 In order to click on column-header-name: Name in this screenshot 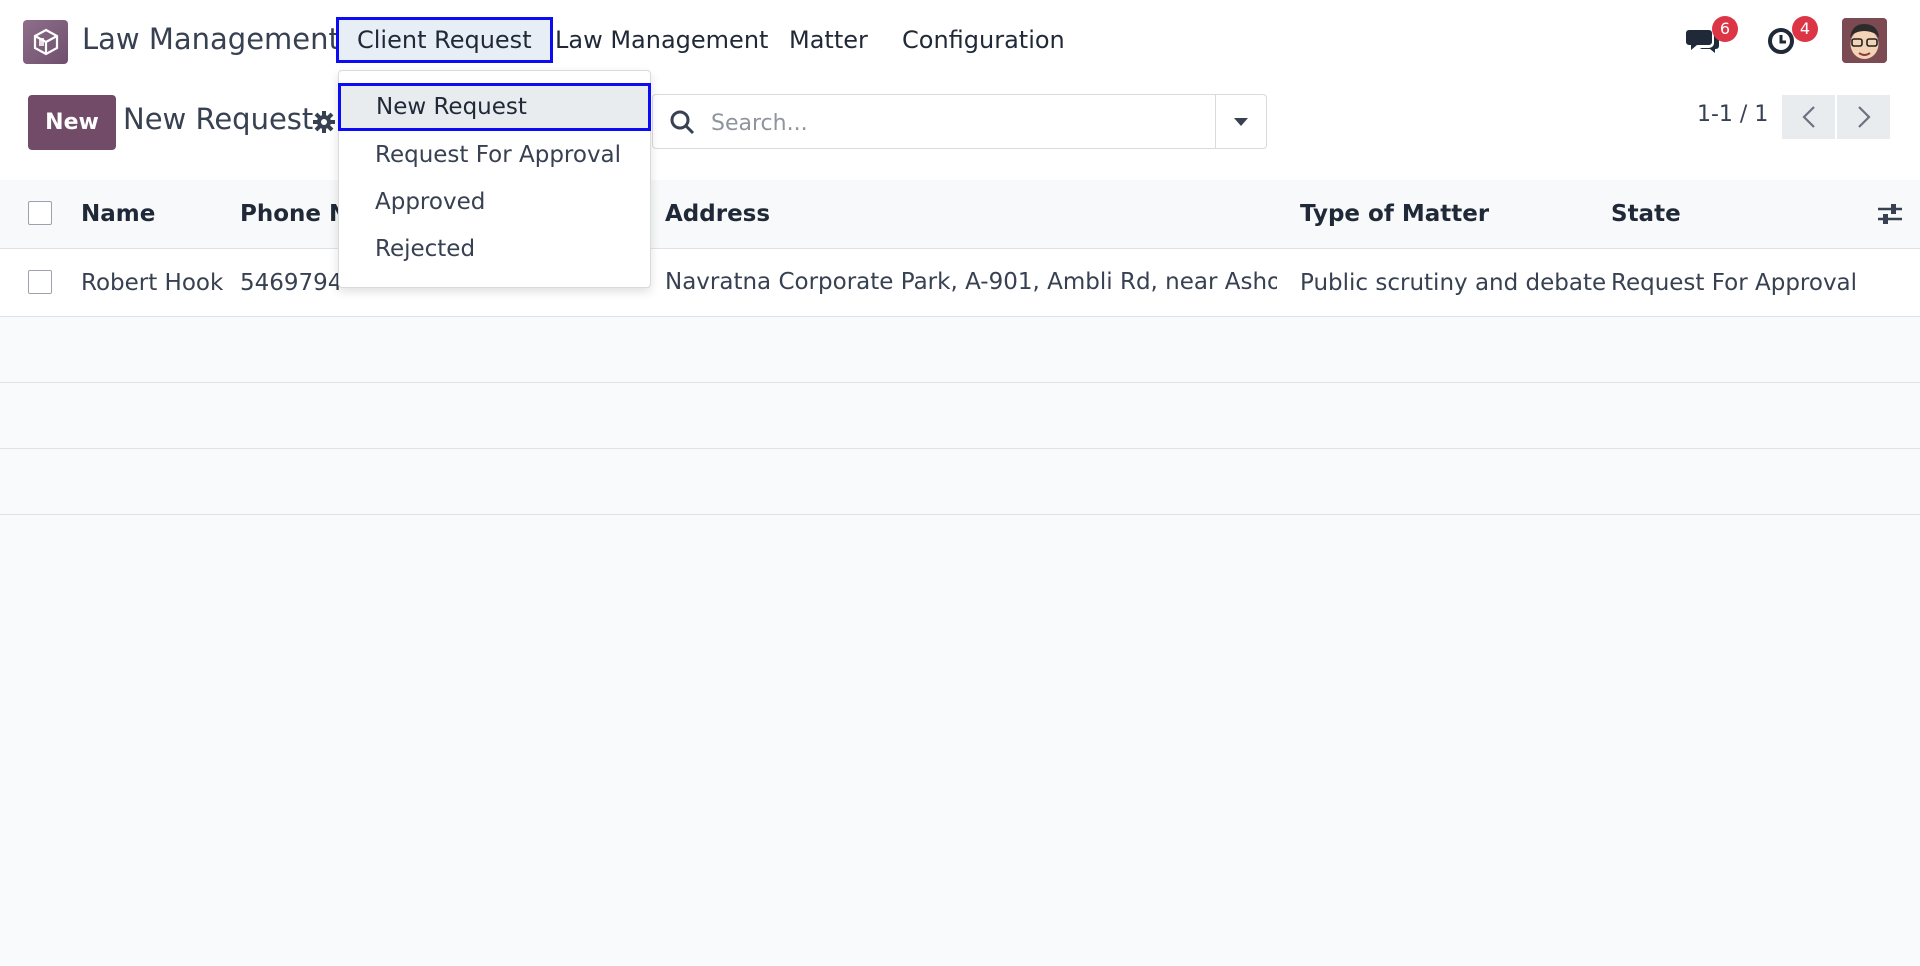, I will do `click(118, 214)`.